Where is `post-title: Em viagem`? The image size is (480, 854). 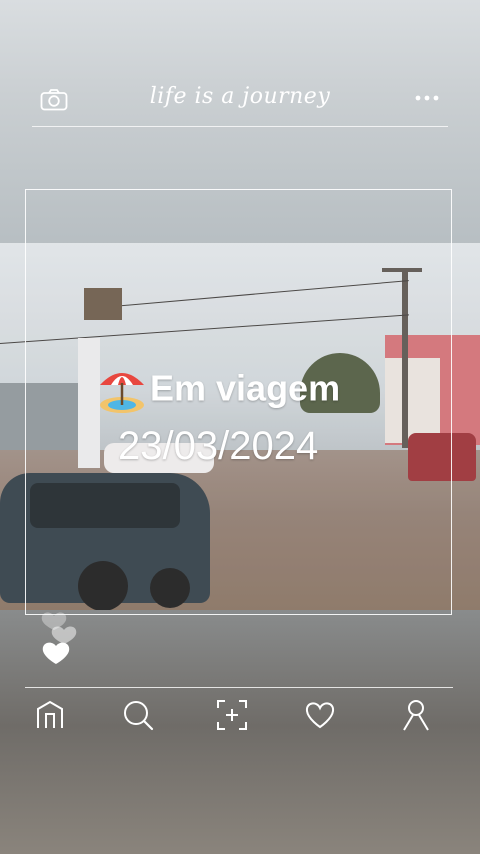
post-title: Em viagem is located at coordinates (246, 391).